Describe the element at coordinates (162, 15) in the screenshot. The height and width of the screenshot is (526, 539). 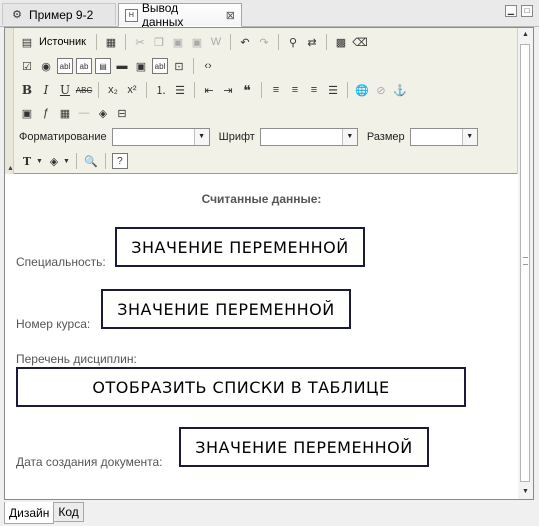
I see `tab-label: Вывод данных` at that location.